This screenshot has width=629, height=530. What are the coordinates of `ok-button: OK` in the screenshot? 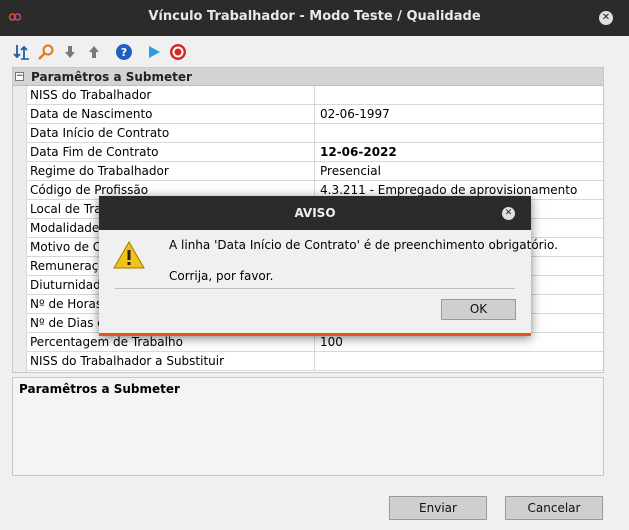 It's located at (478, 309).